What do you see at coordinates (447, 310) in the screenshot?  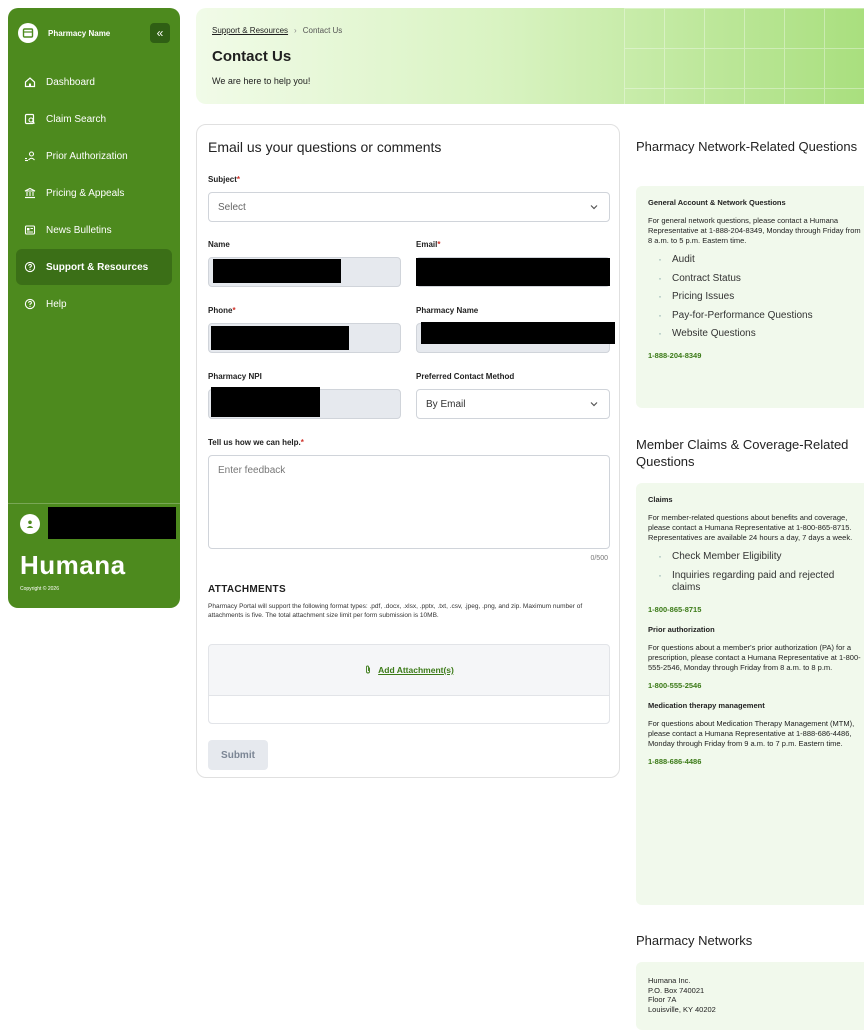 I see `pharmacy-name-label: Pharmacy Name` at bounding box center [447, 310].